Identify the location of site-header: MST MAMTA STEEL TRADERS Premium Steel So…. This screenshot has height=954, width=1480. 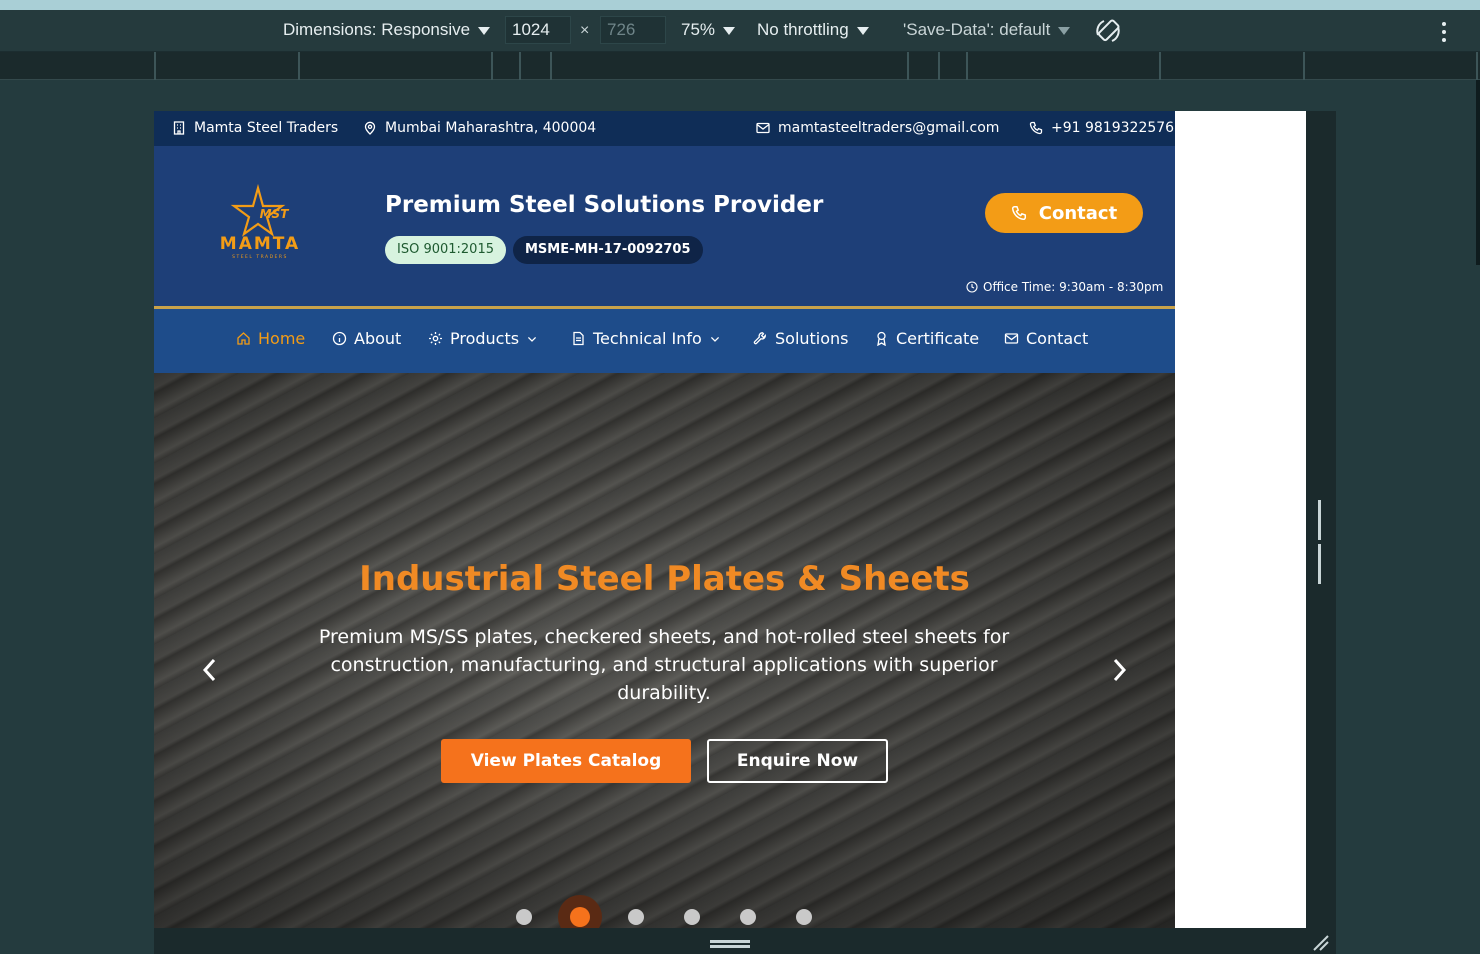
(664, 227).